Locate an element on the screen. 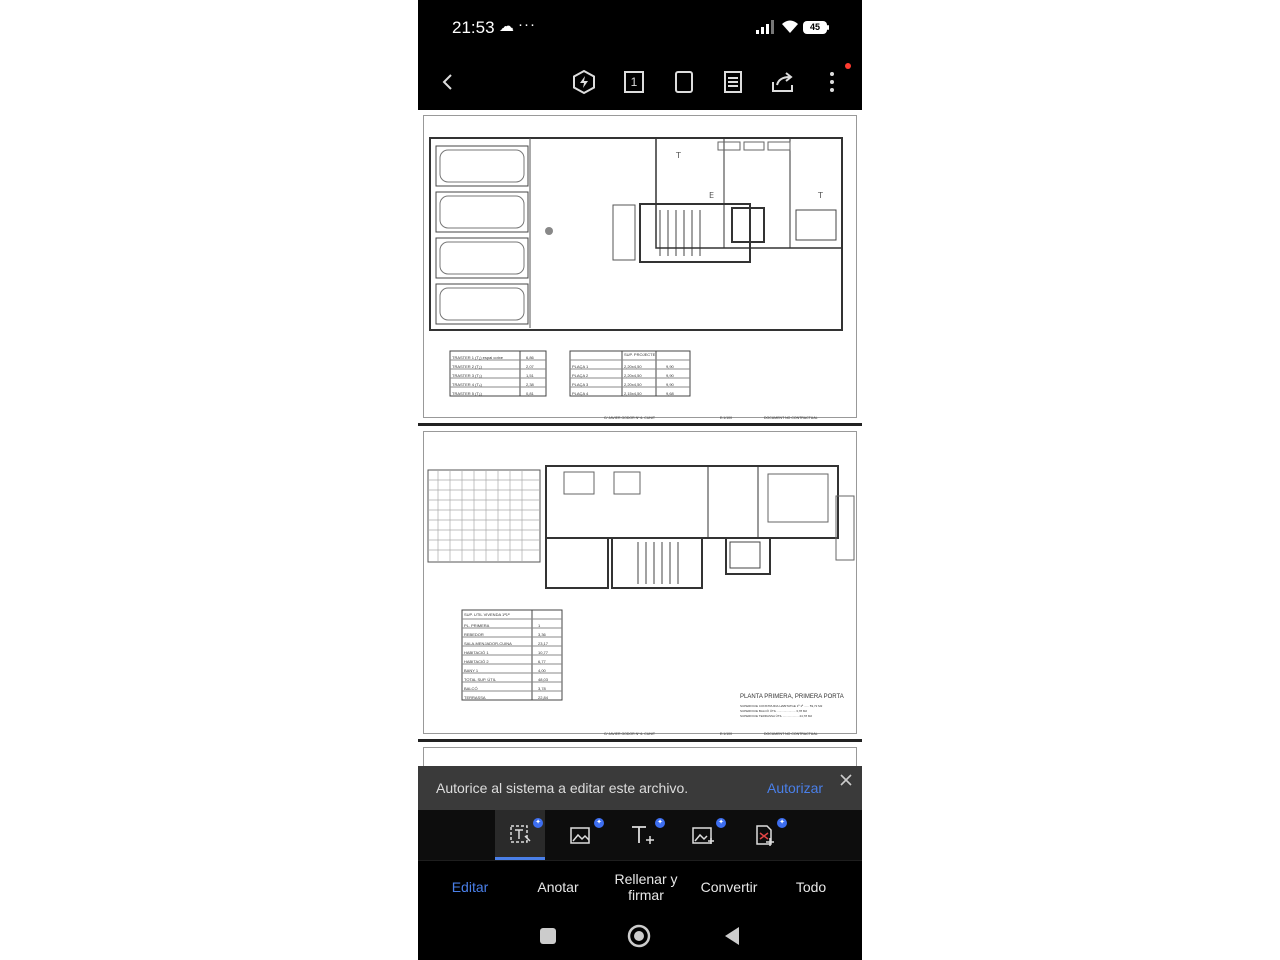  home-button is located at coordinates (639, 936).